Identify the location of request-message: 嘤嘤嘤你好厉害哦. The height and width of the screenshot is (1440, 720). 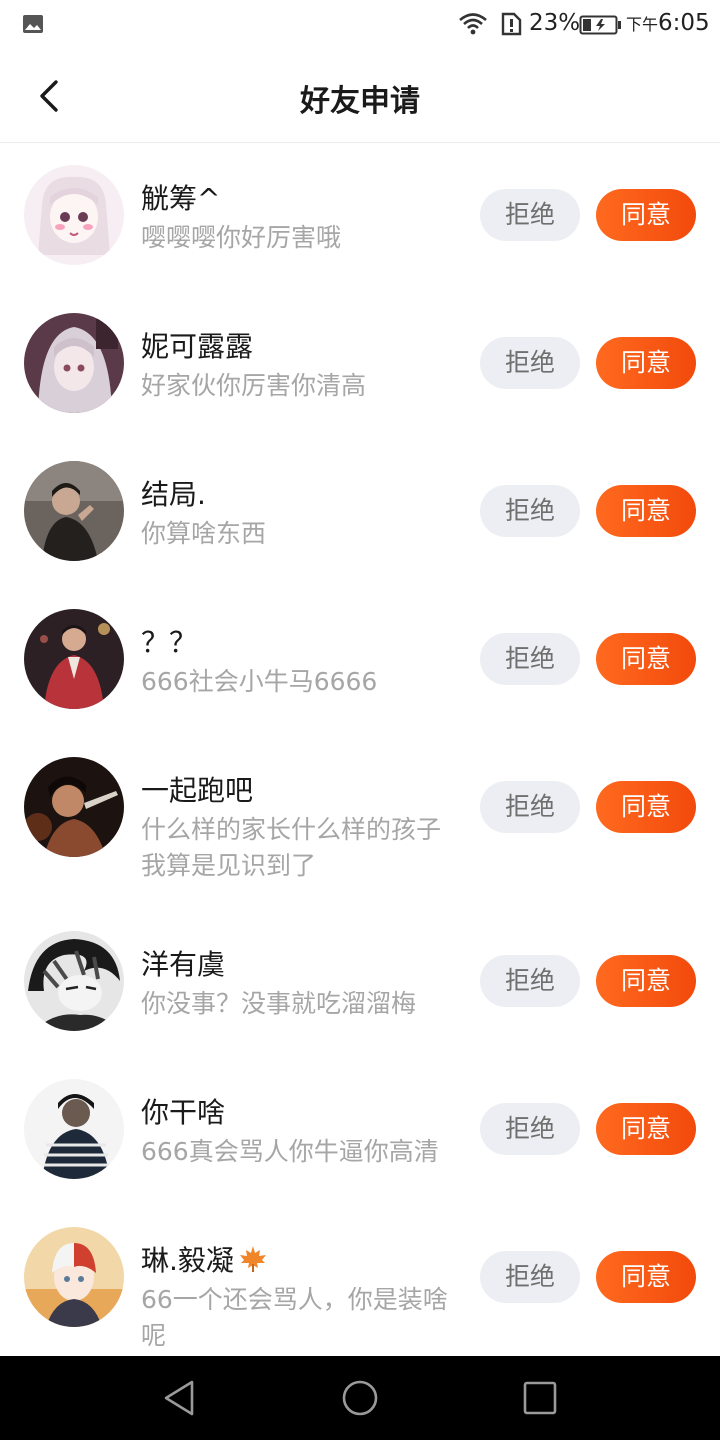
(241, 237).